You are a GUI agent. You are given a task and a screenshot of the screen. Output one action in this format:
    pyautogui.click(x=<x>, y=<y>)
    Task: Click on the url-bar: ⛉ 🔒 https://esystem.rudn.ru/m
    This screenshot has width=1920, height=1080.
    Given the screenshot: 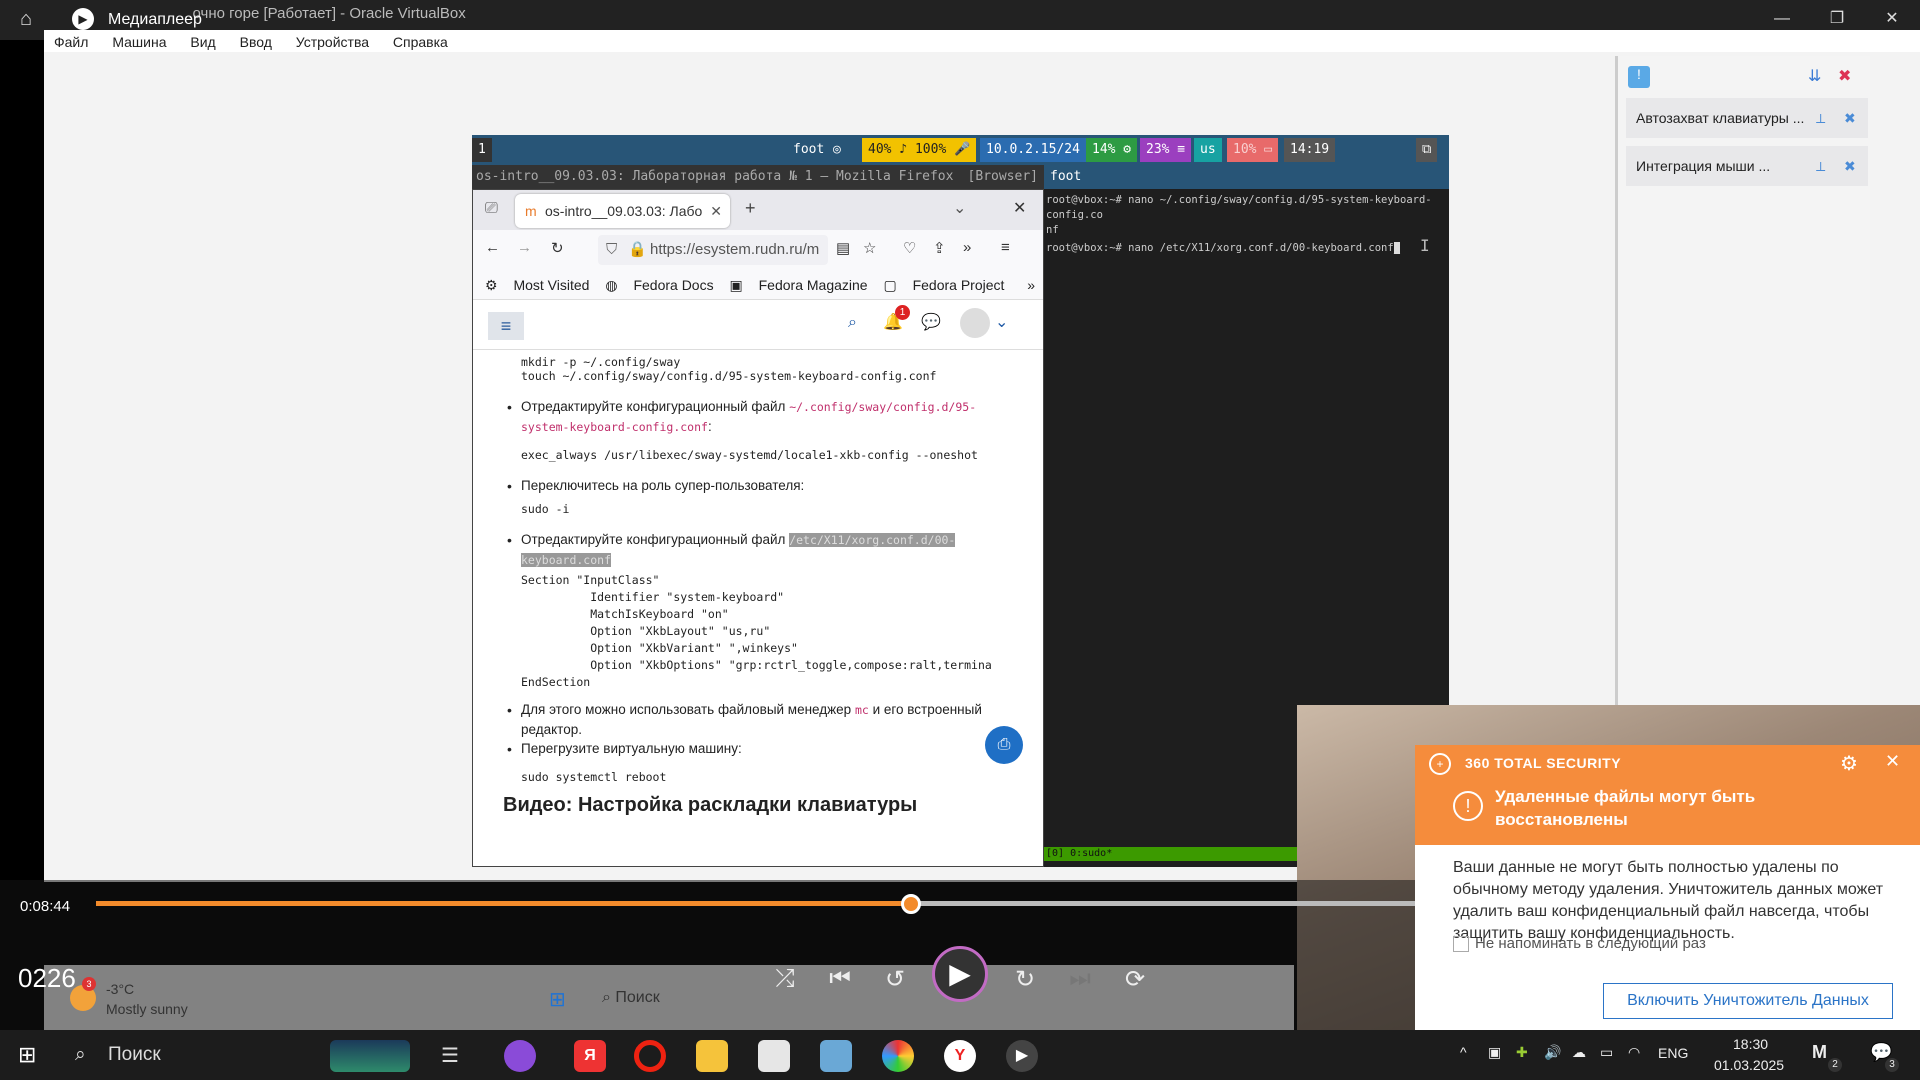 What is the action you would take?
    pyautogui.click(x=713, y=250)
    